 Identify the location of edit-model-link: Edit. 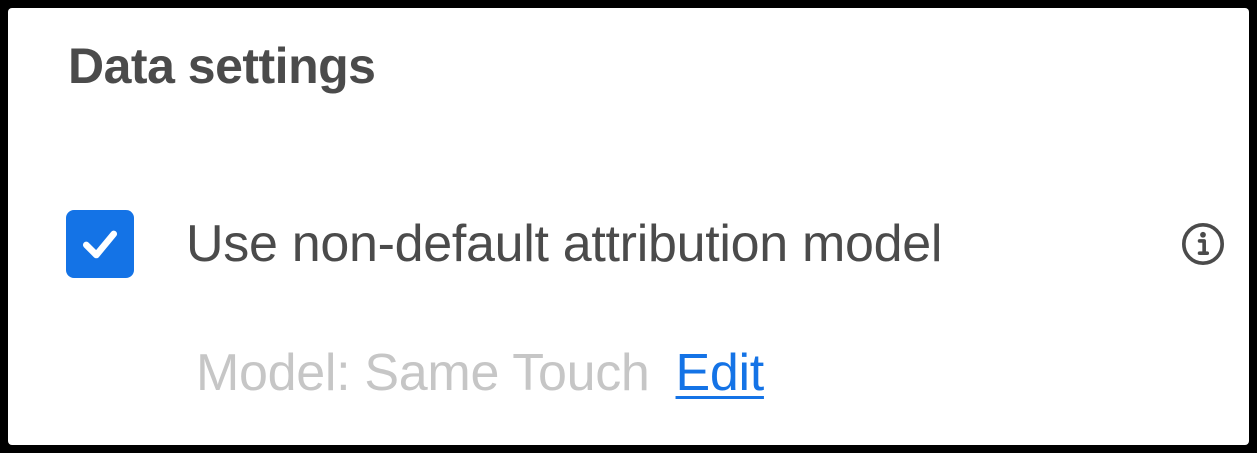
(720, 373).